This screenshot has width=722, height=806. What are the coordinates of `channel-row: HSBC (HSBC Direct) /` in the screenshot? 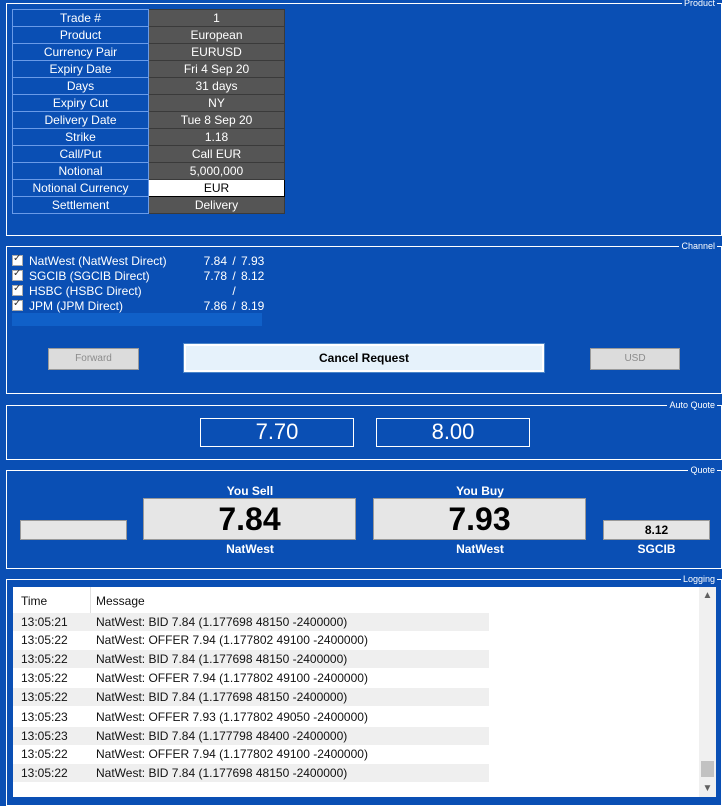 It's located at (146, 290).